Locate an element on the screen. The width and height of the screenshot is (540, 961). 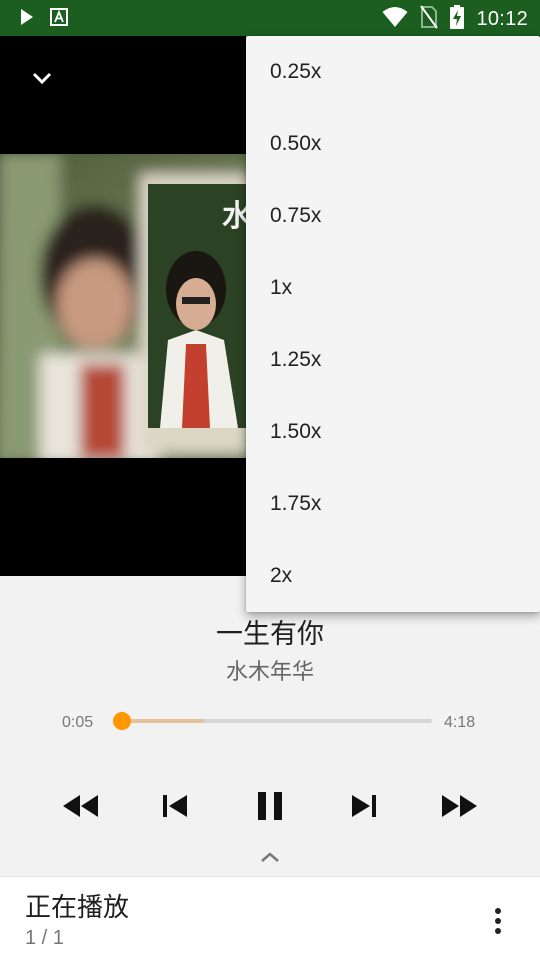
skip-previous-icon is located at coordinates (175, 806).